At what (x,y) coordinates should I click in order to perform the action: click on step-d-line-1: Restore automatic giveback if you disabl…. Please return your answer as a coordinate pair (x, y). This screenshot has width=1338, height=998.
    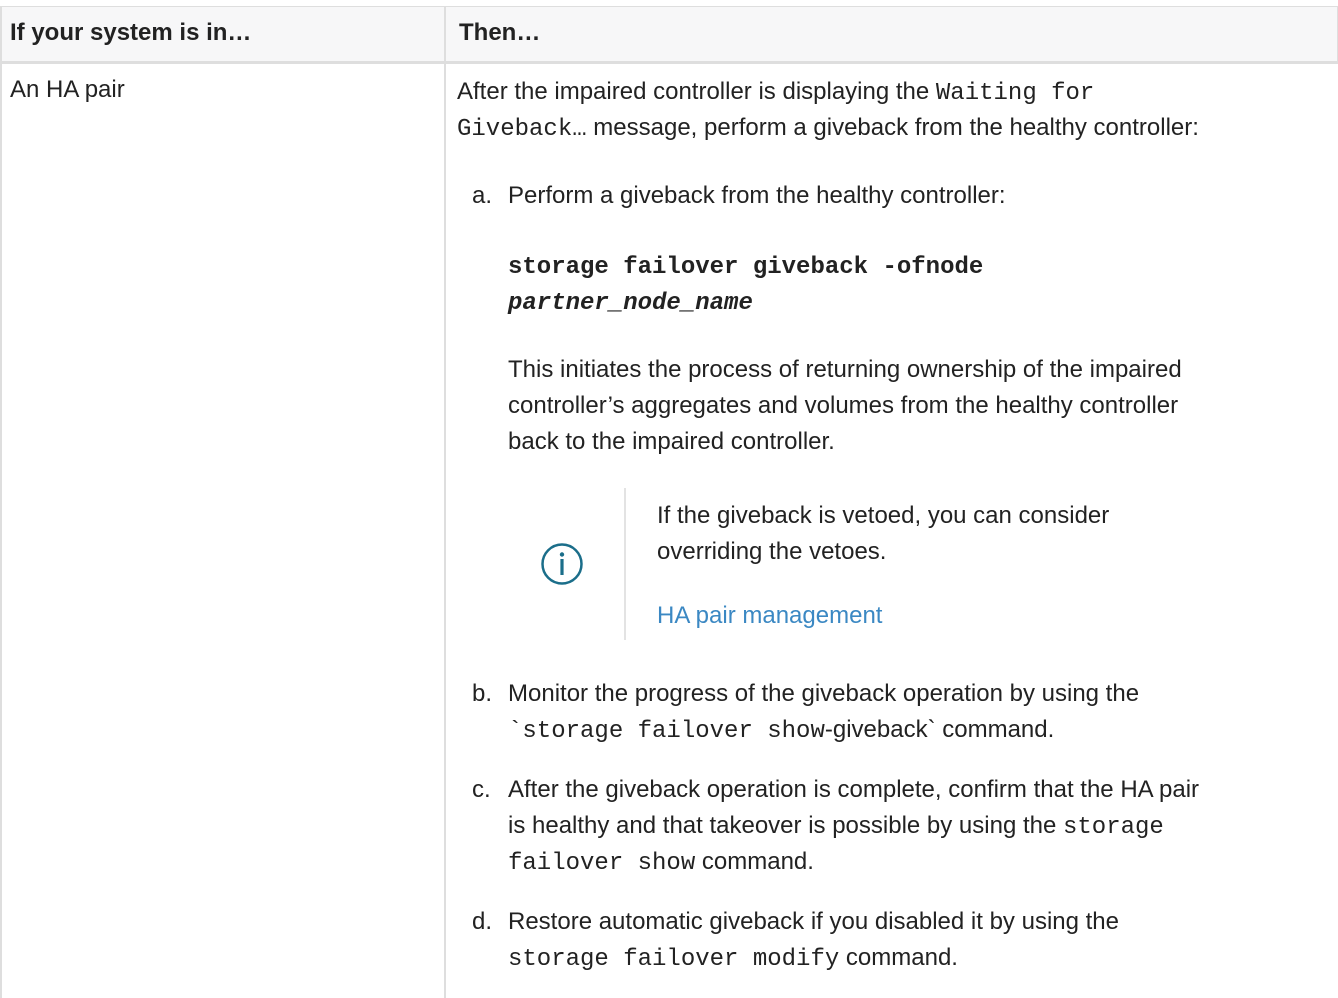
    Looking at the image, I should click on (814, 921).